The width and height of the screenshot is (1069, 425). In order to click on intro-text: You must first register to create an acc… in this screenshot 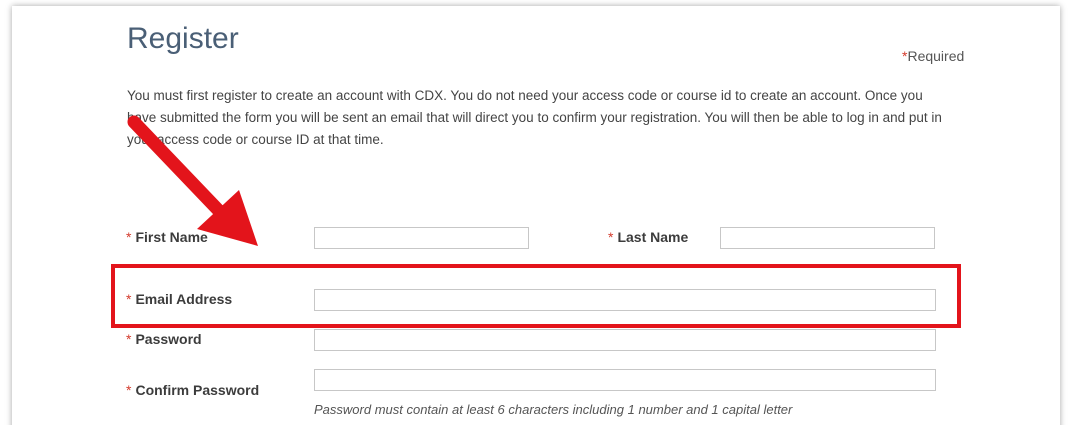, I will do `click(534, 117)`.